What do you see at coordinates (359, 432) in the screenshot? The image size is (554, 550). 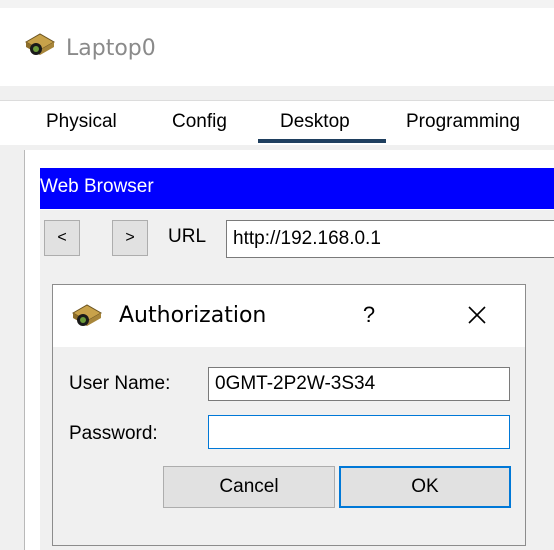 I see `password-input` at bounding box center [359, 432].